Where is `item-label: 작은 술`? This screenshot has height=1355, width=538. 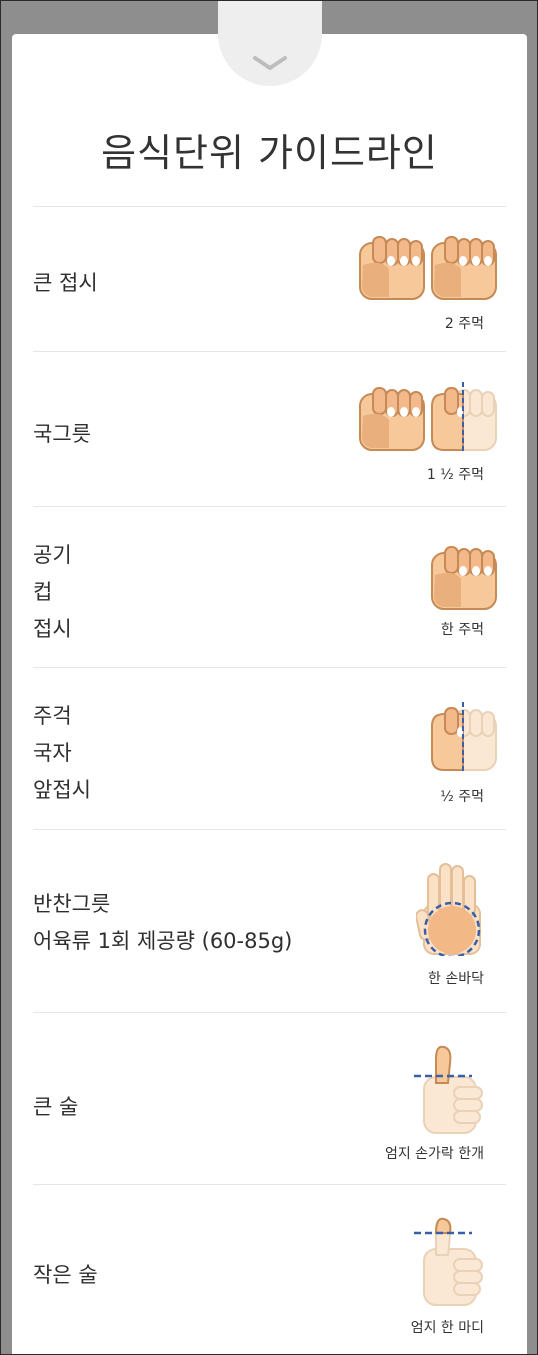 item-label: 작은 술 is located at coordinates (65, 1275).